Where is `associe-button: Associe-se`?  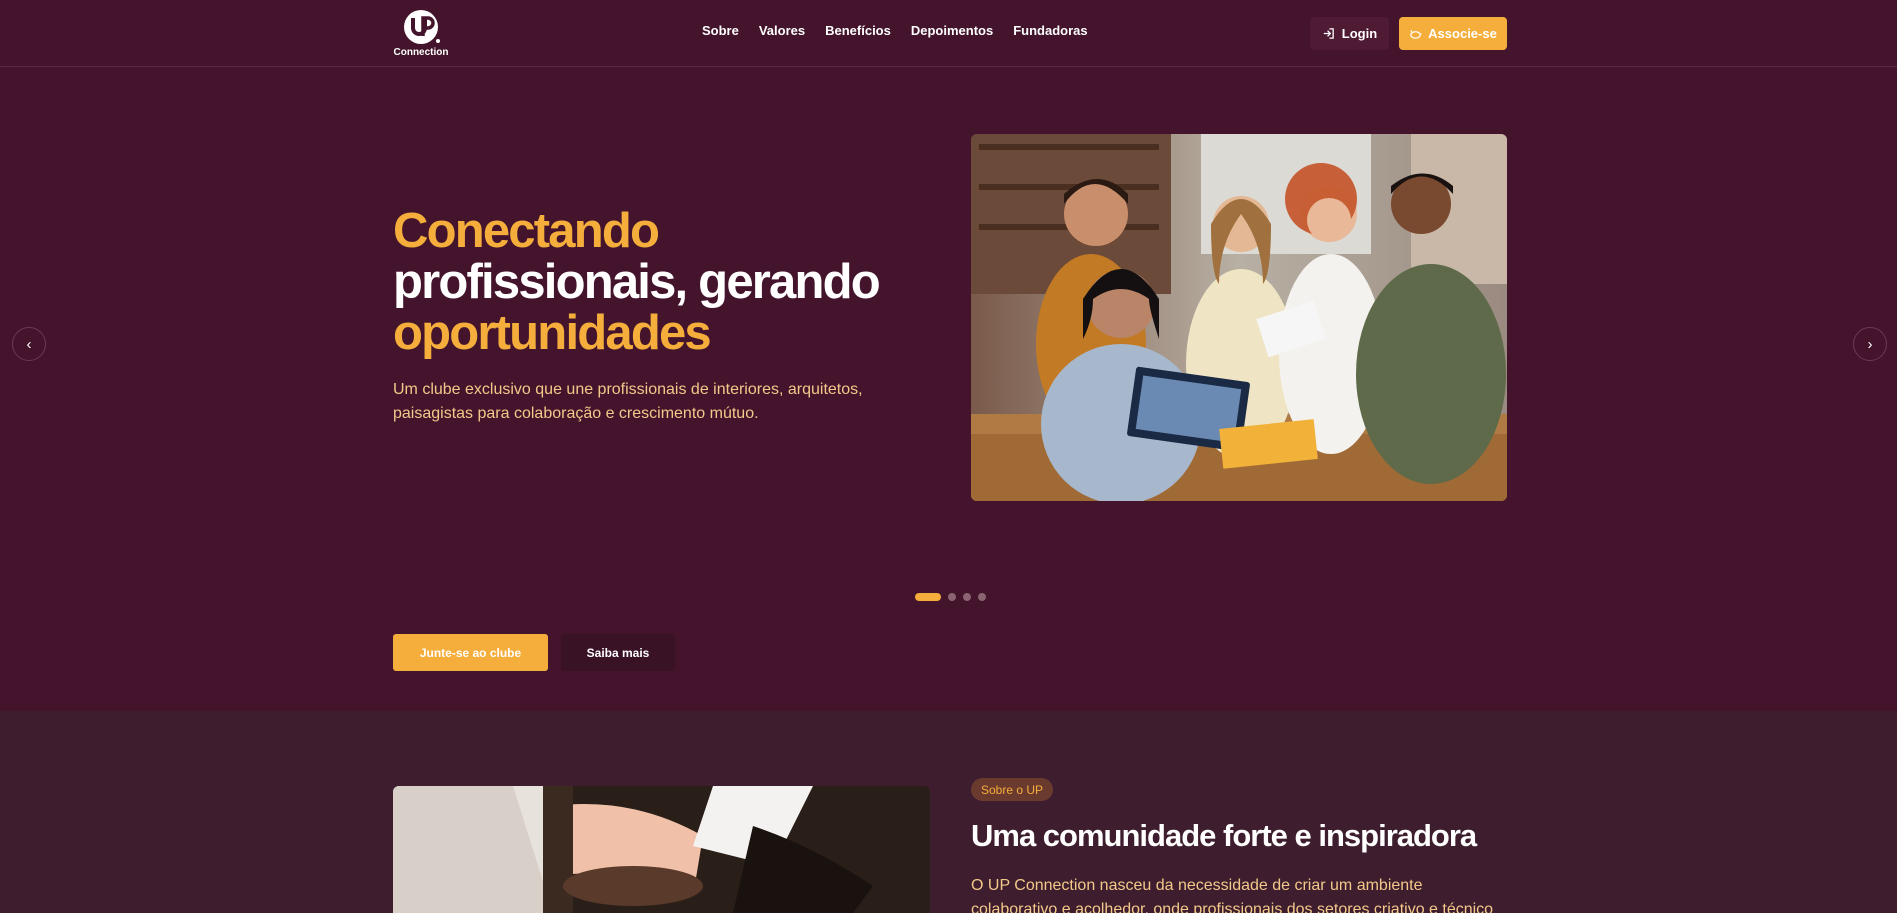 associe-button: Associe-se is located at coordinates (1453, 33).